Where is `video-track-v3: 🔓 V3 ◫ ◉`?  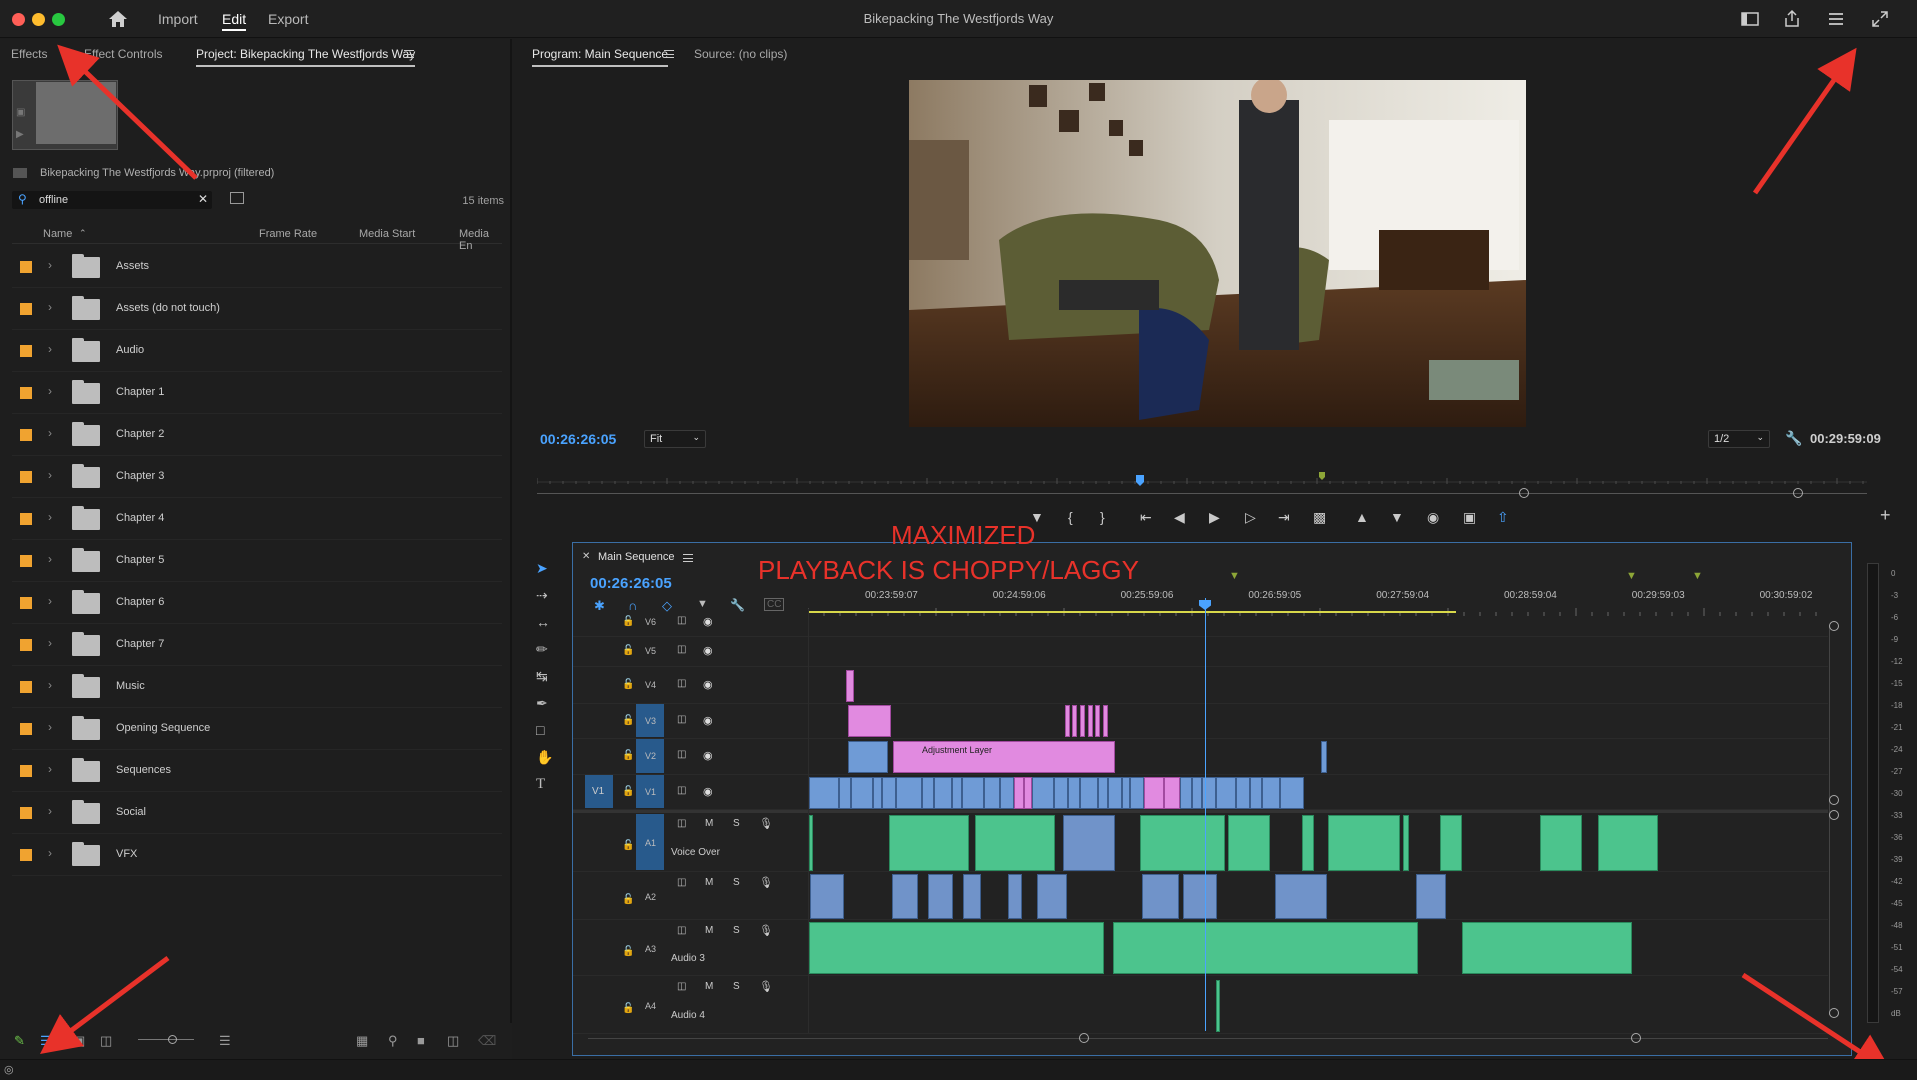 video-track-v3: 🔓 V3 ◫ ◉ is located at coordinates (1200, 721).